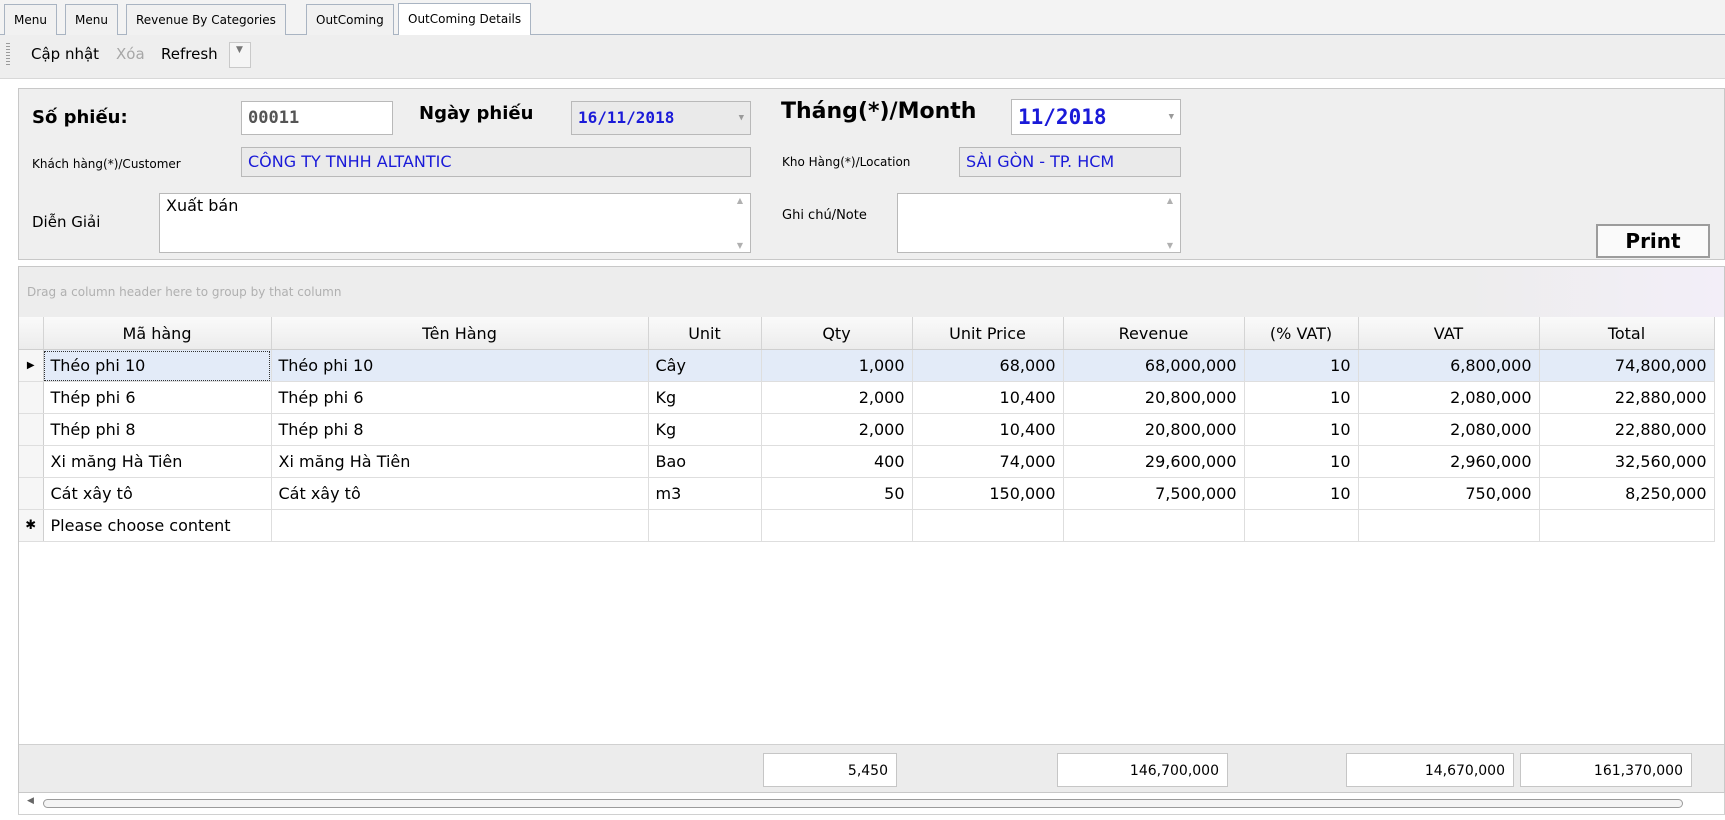  What do you see at coordinates (465, 19) in the screenshot?
I see `tab-outcoming-details: OutComing Details` at bounding box center [465, 19].